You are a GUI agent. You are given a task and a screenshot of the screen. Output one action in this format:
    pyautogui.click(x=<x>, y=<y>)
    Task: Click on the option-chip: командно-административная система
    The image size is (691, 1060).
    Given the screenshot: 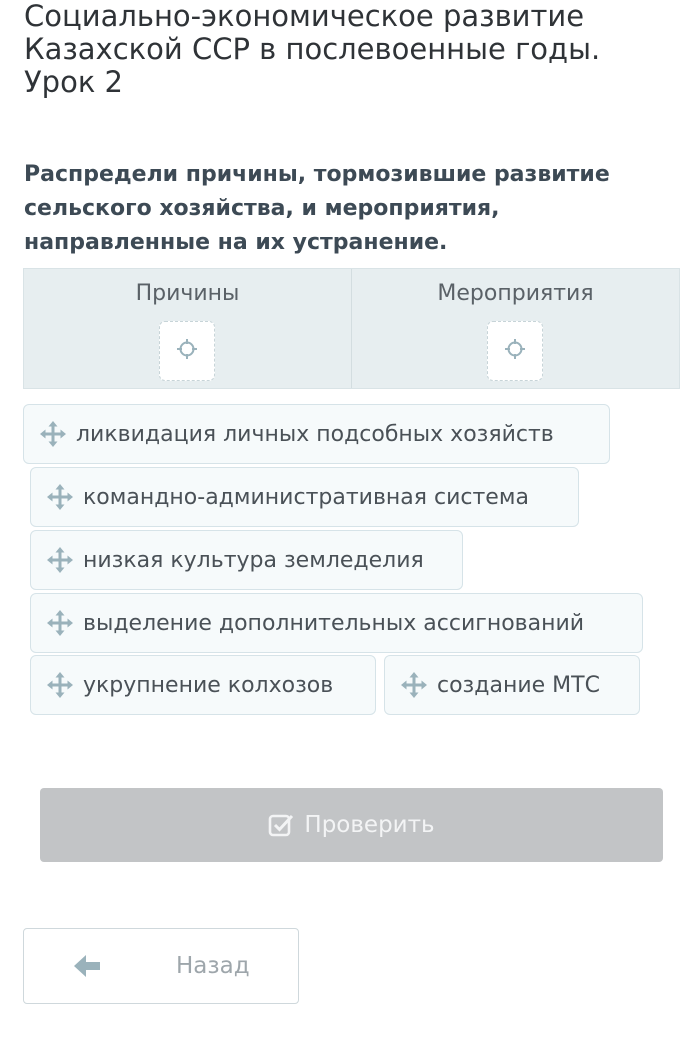 What is the action you would take?
    pyautogui.click(x=304, y=497)
    